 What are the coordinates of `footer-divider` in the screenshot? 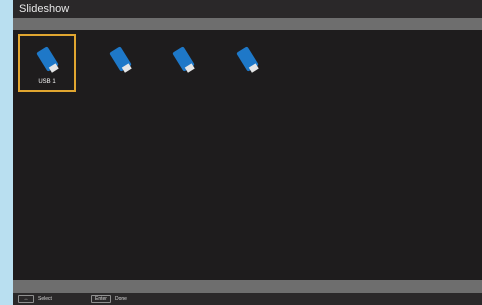 It's located at (247, 286).